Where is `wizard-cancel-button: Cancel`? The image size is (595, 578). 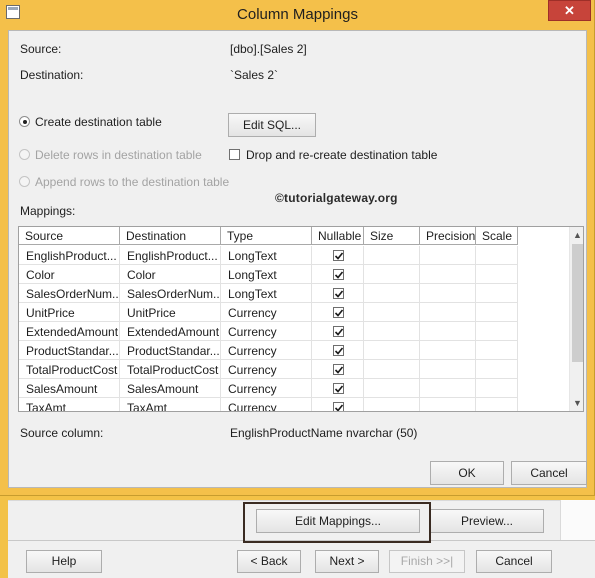
wizard-cancel-button: Cancel is located at coordinates (514, 561).